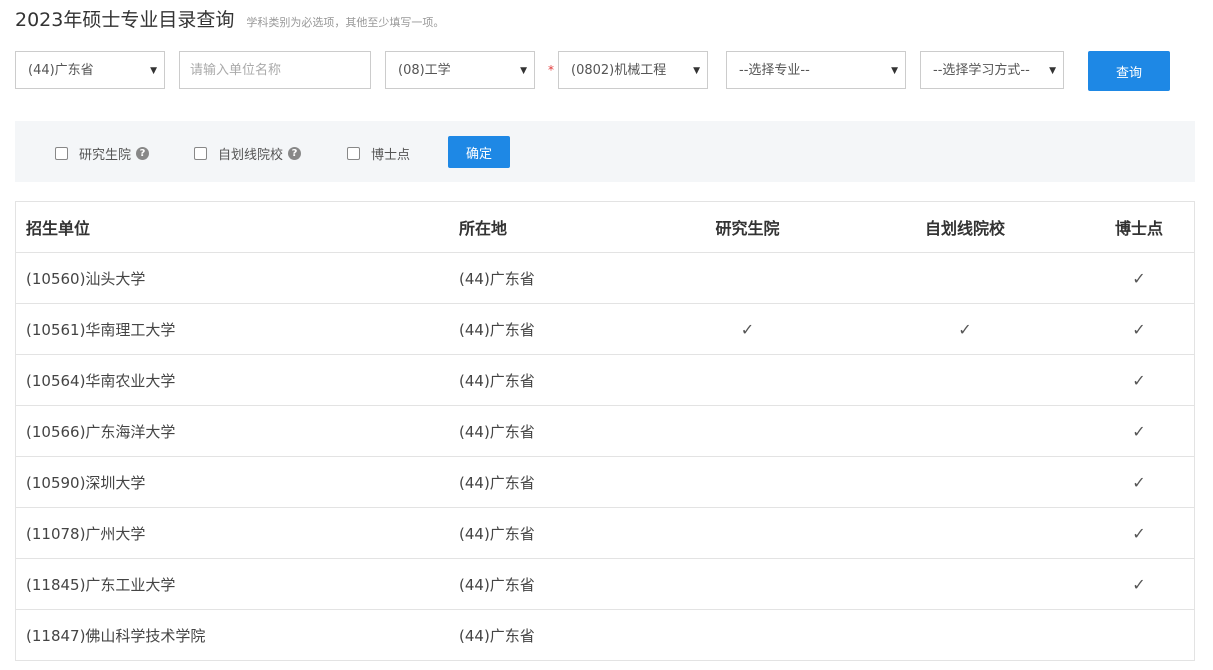 The width and height of the screenshot is (1213, 670). What do you see at coordinates (551, 70) in the screenshot?
I see `required-mark: *` at bounding box center [551, 70].